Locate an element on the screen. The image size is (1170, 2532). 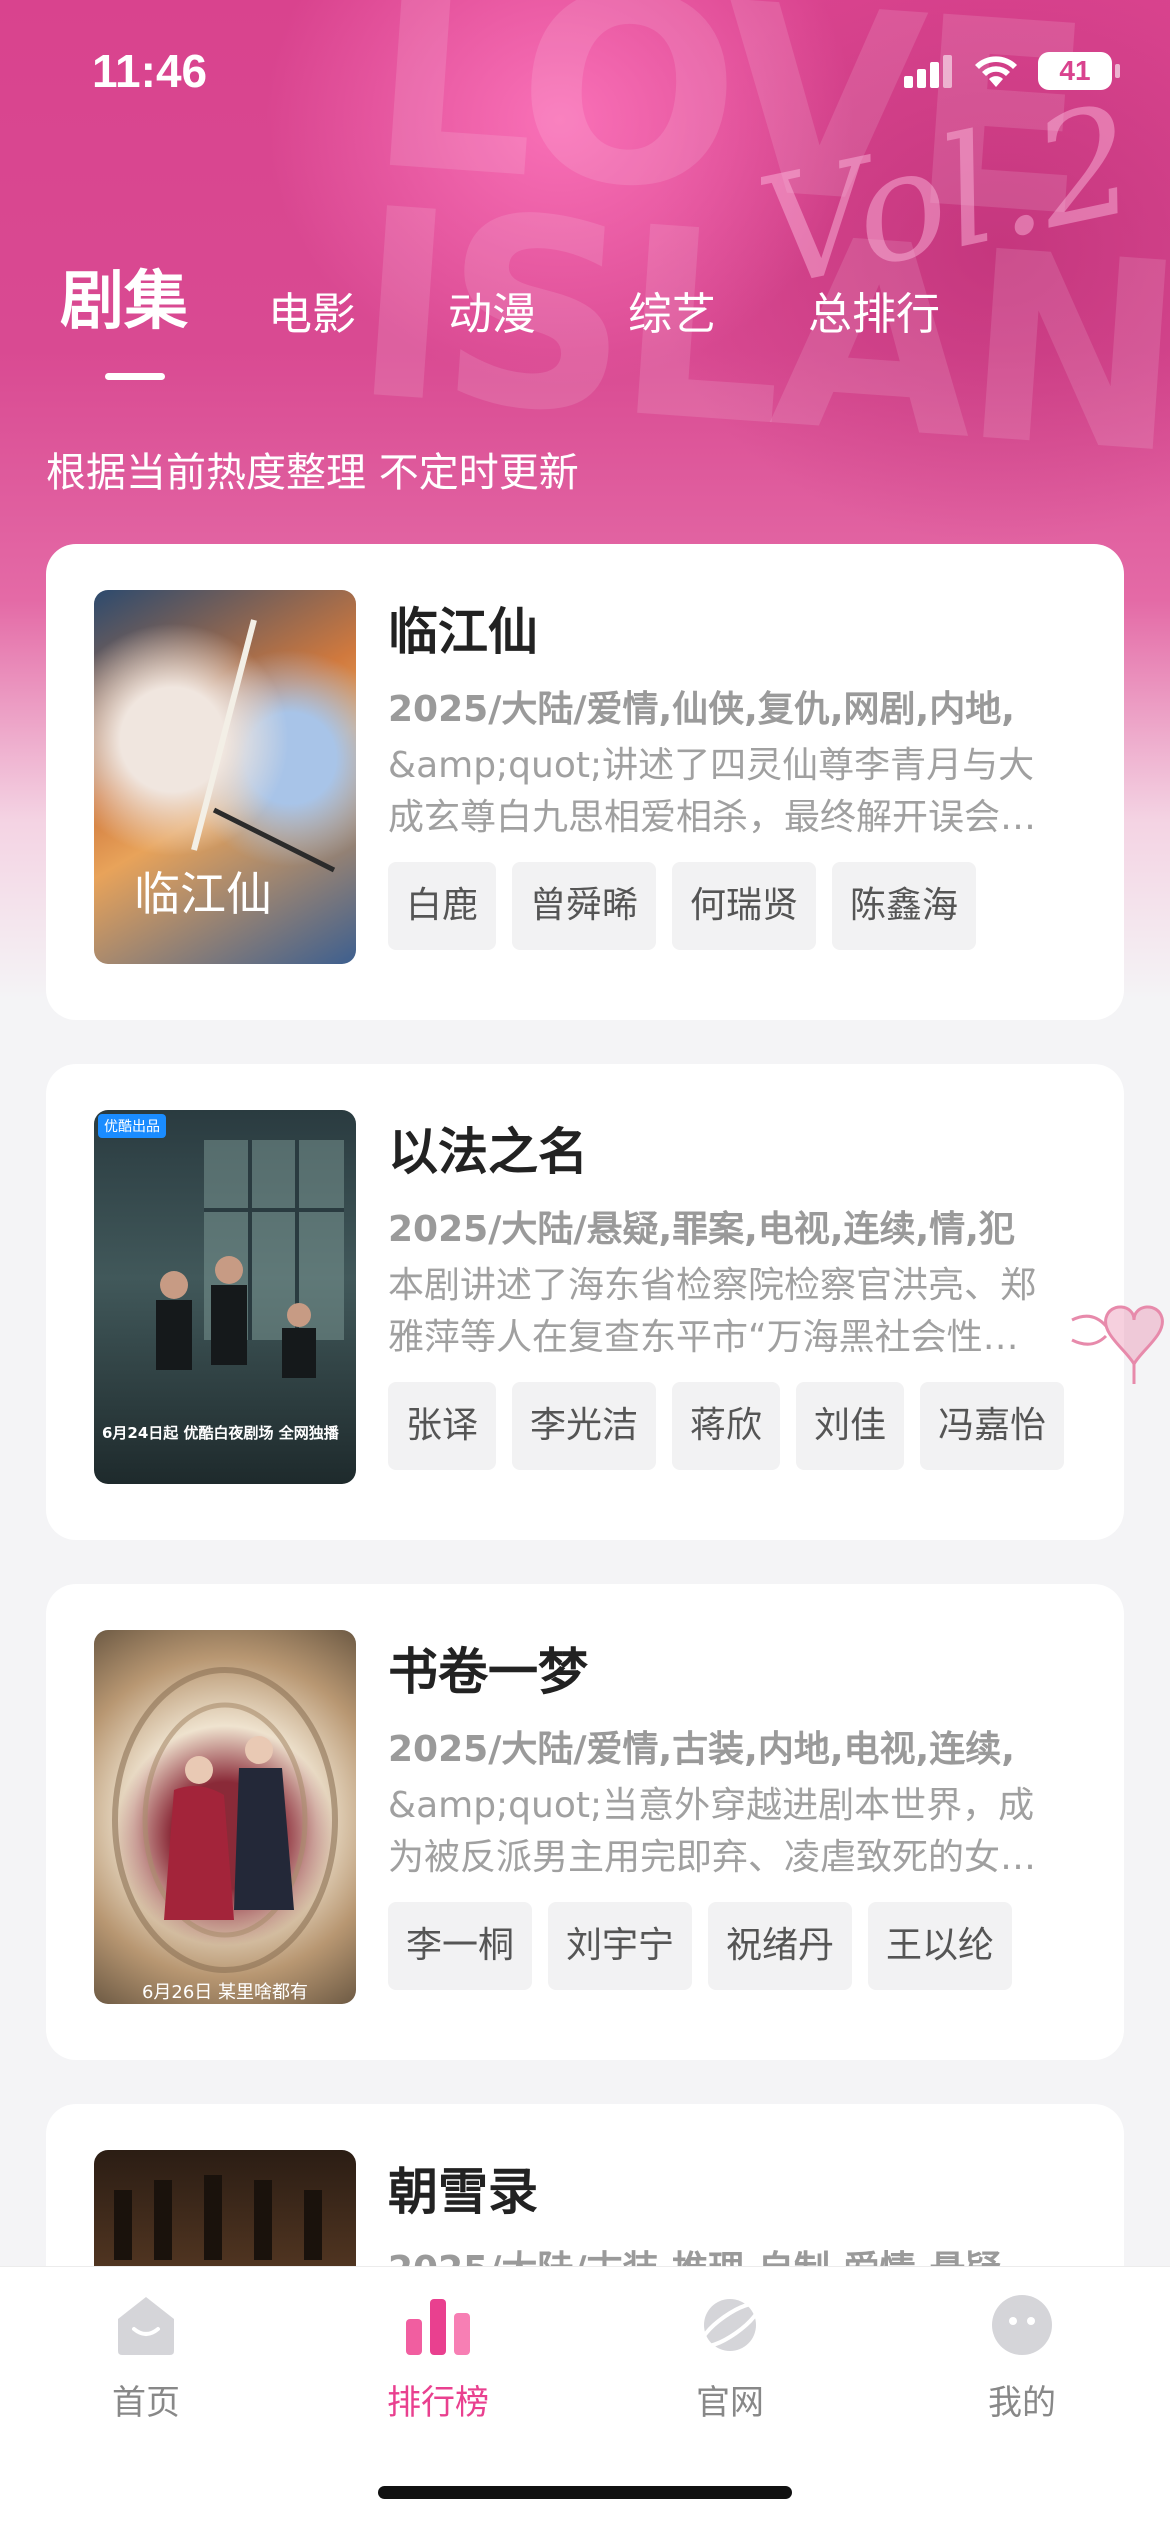
actor-tag: 白鹿 is located at coordinates (442, 906).